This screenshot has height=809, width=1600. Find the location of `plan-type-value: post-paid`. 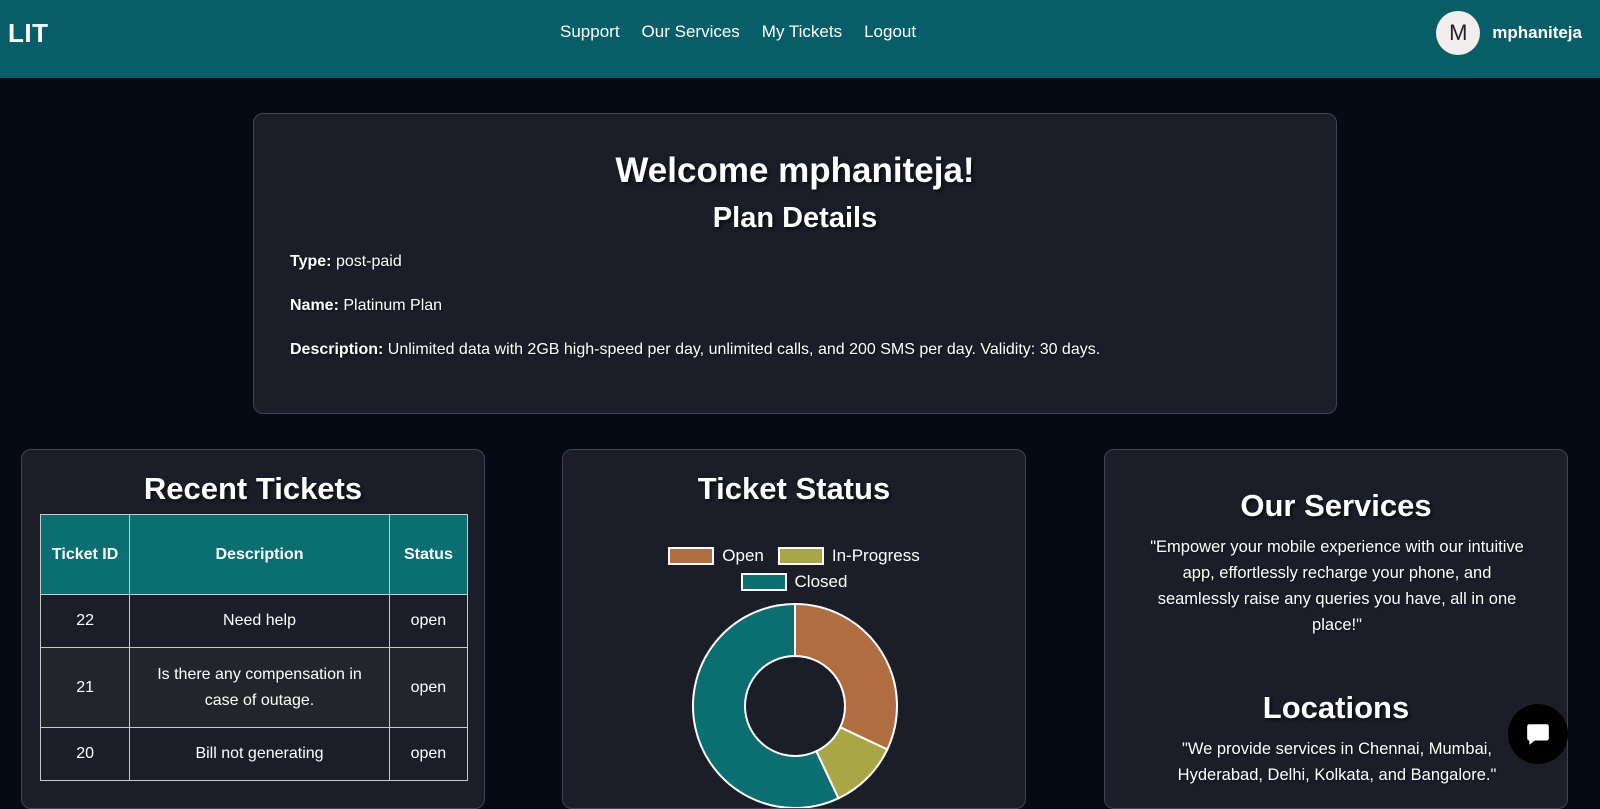

plan-type-value: post-paid is located at coordinates (368, 261).